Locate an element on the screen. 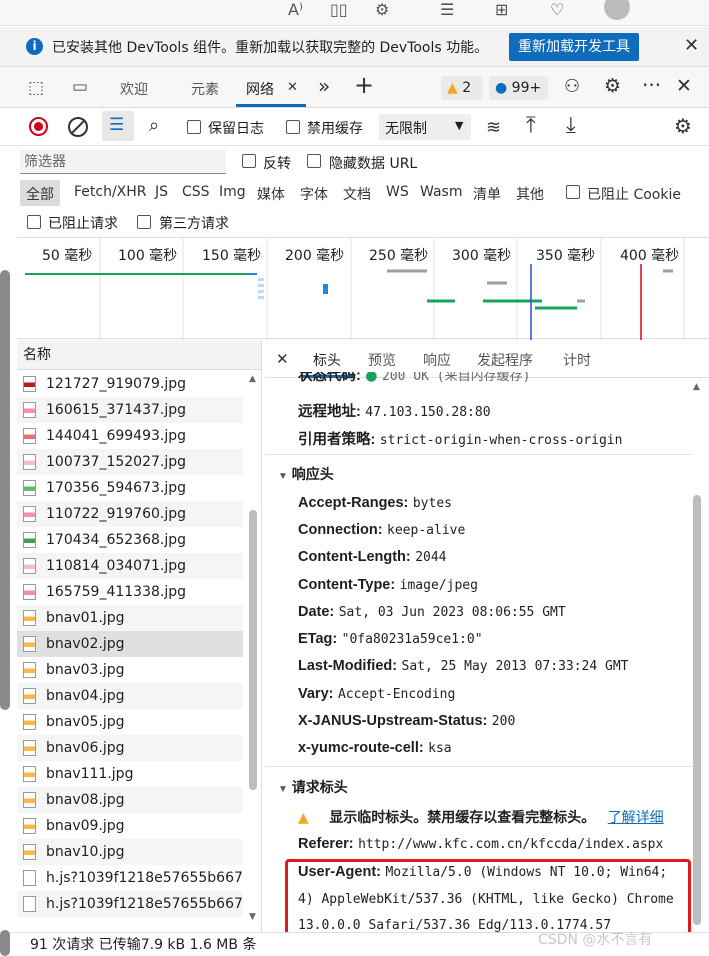 The width and height of the screenshot is (709, 956). list-item: 100737_152027.jpg is located at coordinates (130, 462).